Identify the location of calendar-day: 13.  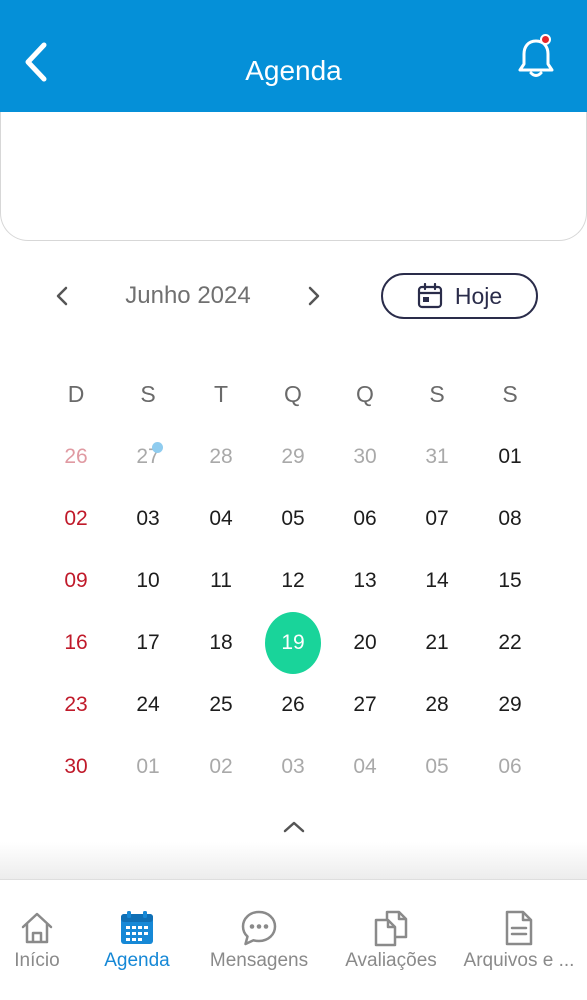
(365, 581).